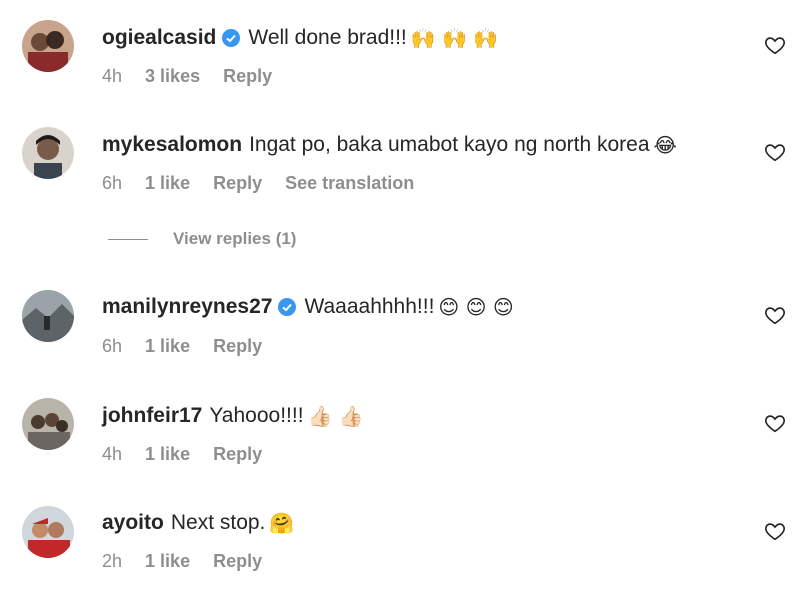 Image resolution: width=800 pixels, height=610 pixels. Describe the element at coordinates (335, 416) in the screenshot. I see `emoji: 👍🏻 👍🏻` at that location.